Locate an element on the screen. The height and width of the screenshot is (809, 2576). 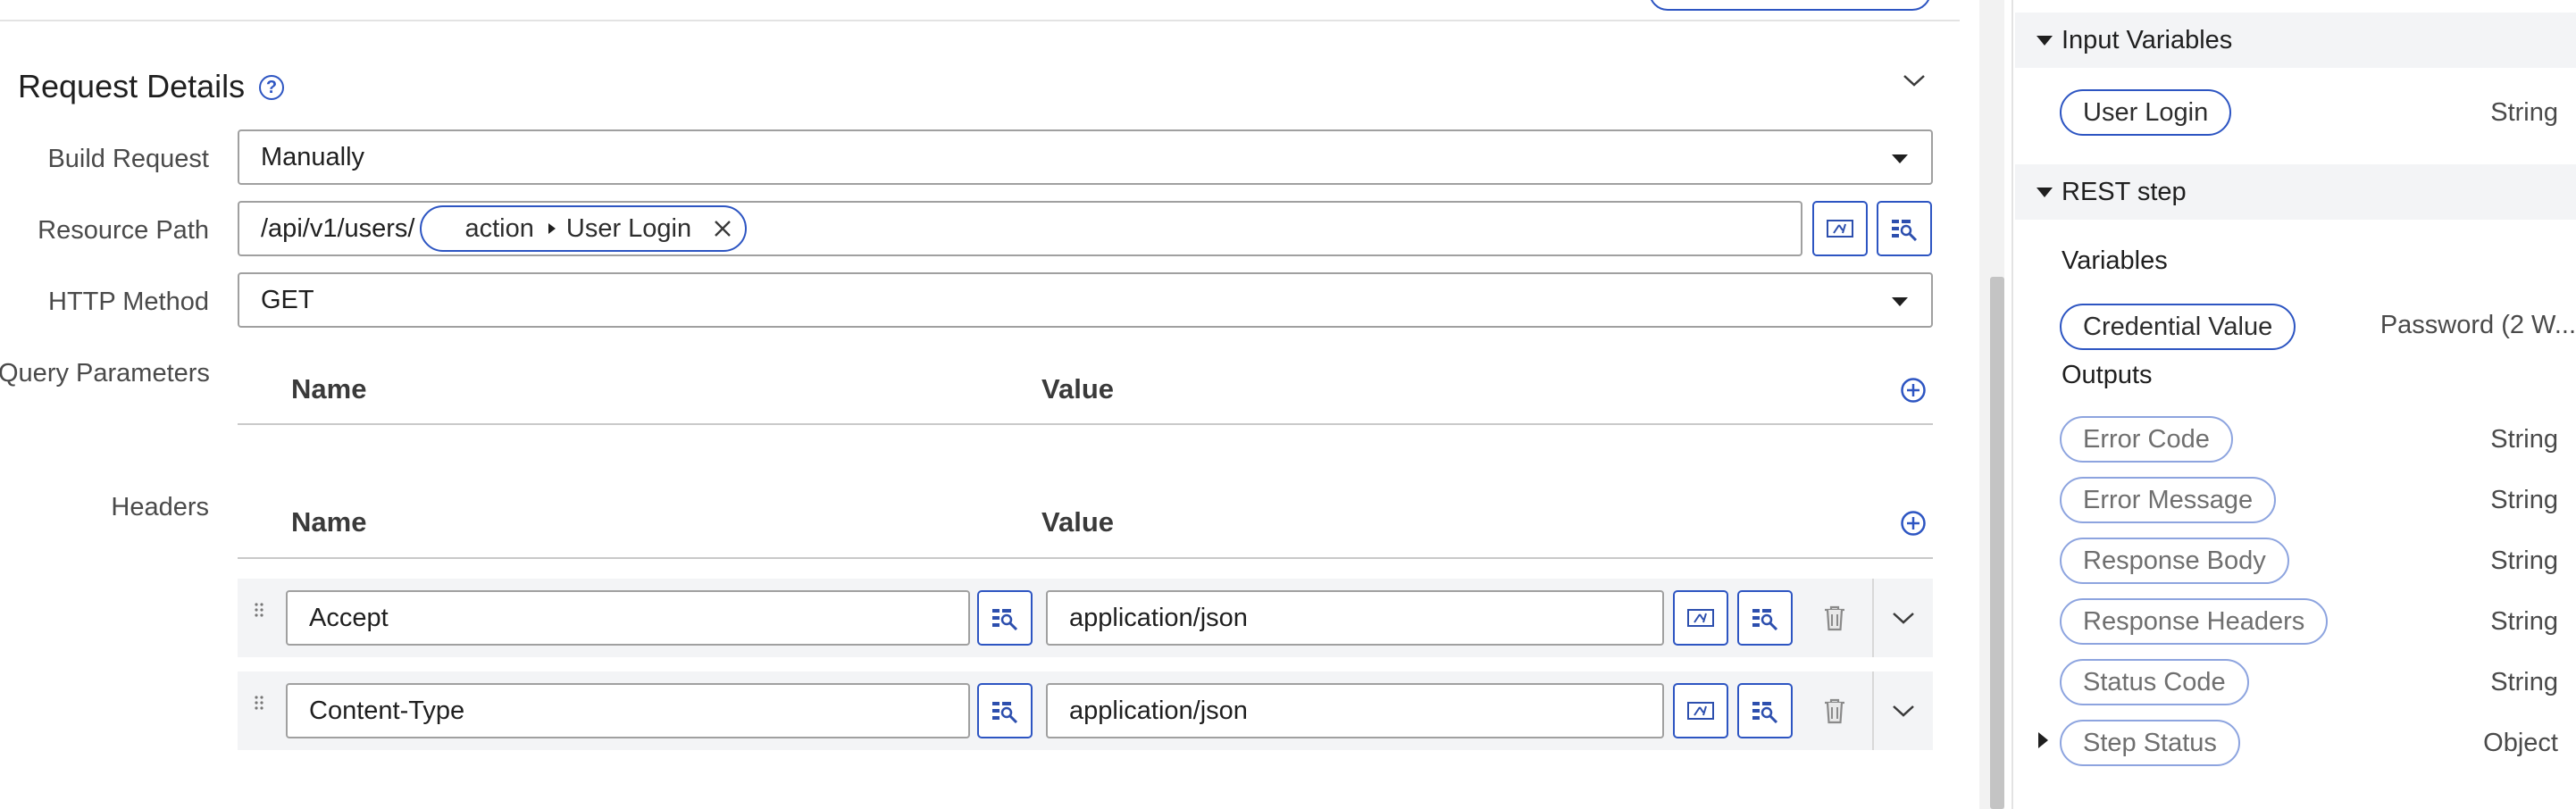
headers-label: Headers is located at coordinates (160, 507).